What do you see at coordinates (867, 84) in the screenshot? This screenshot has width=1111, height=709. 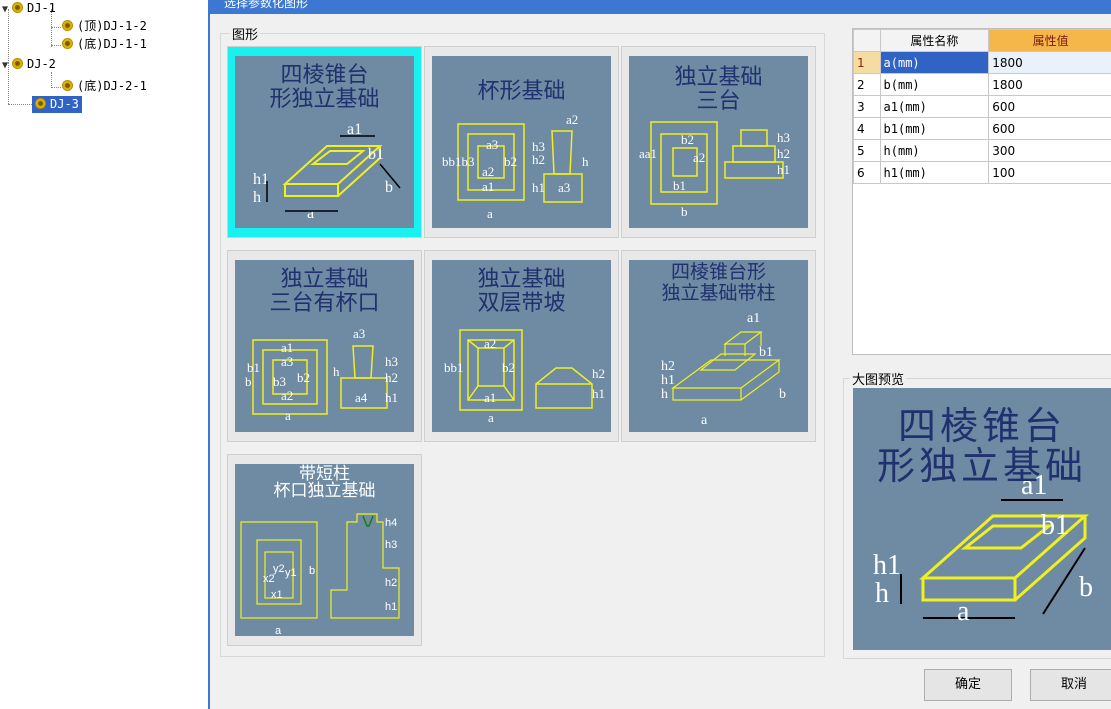 I see `row-index: 2` at bounding box center [867, 84].